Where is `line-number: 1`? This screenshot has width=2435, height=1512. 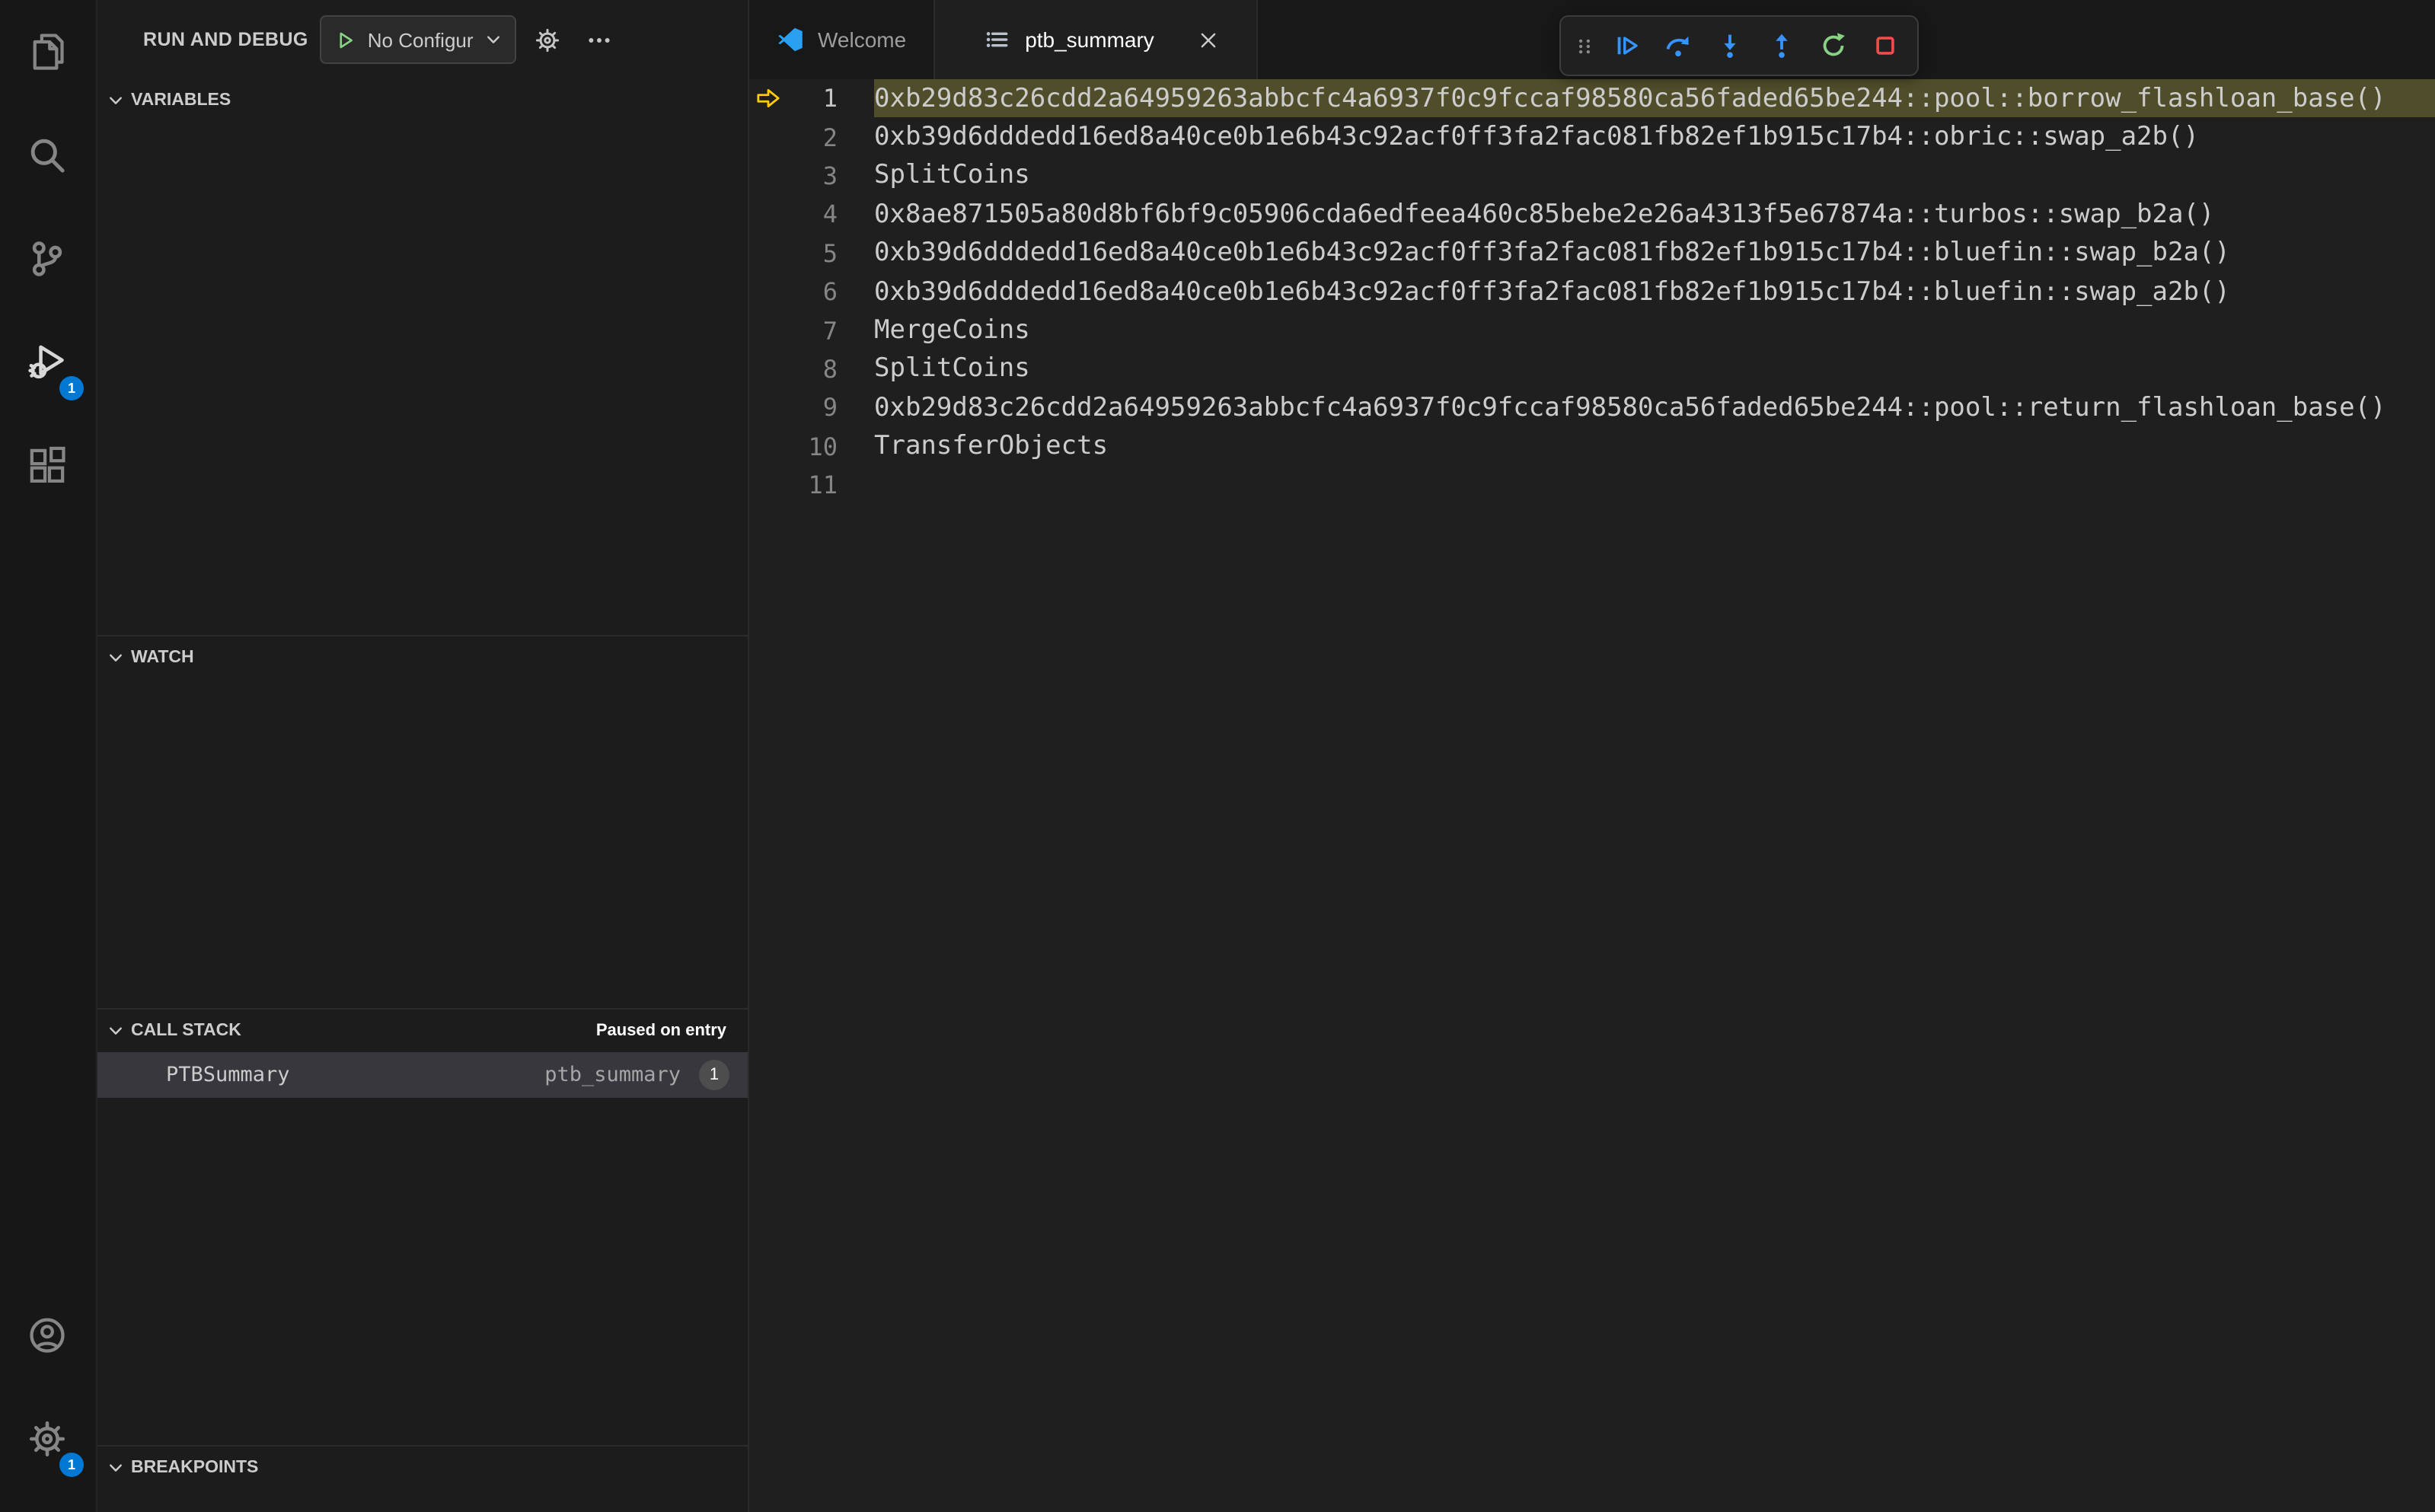
line-number: 1 is located at coordinates (830, 98).